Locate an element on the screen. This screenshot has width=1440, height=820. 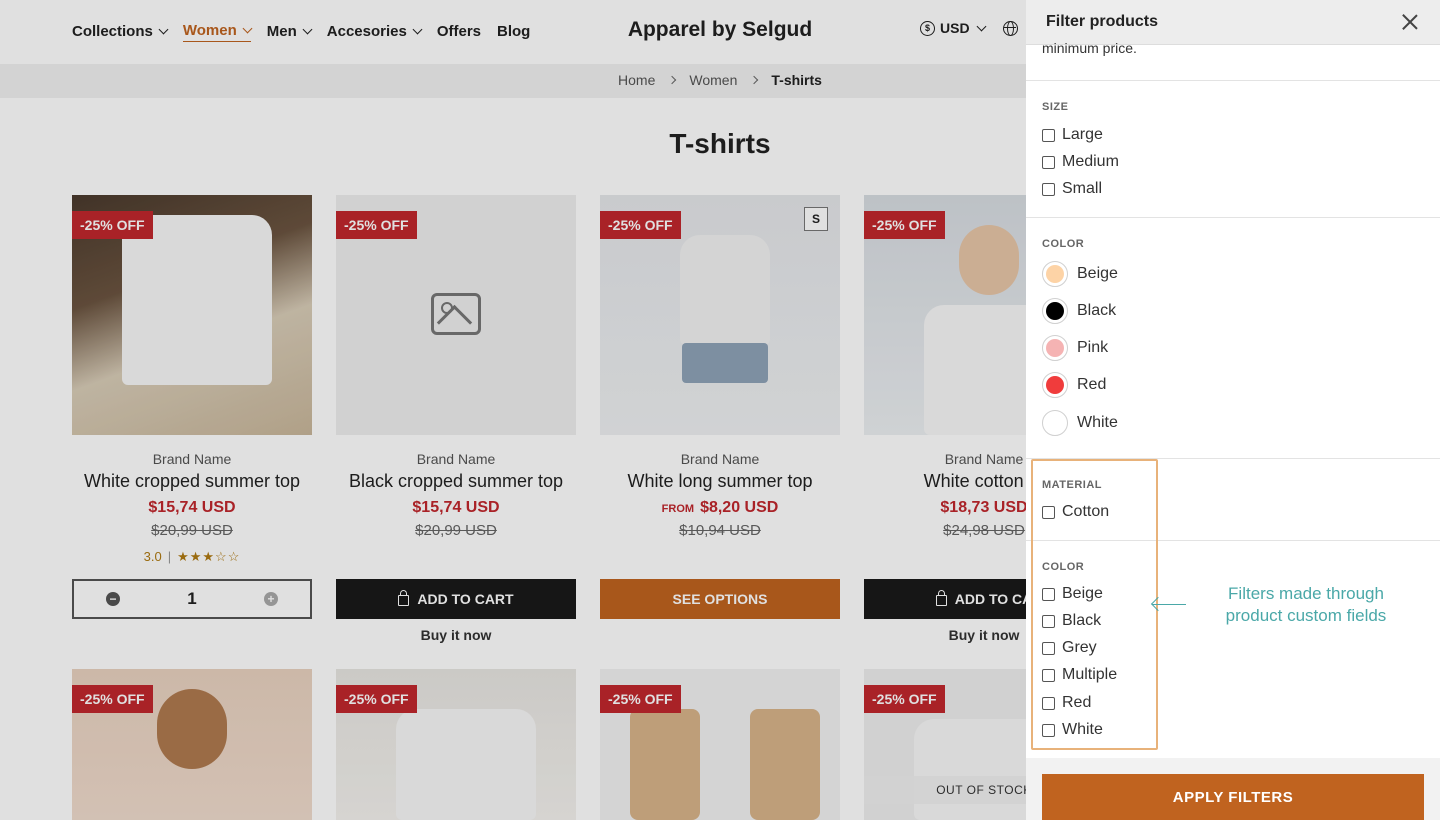
option-label: Small is located at coordinates (1082, 188).